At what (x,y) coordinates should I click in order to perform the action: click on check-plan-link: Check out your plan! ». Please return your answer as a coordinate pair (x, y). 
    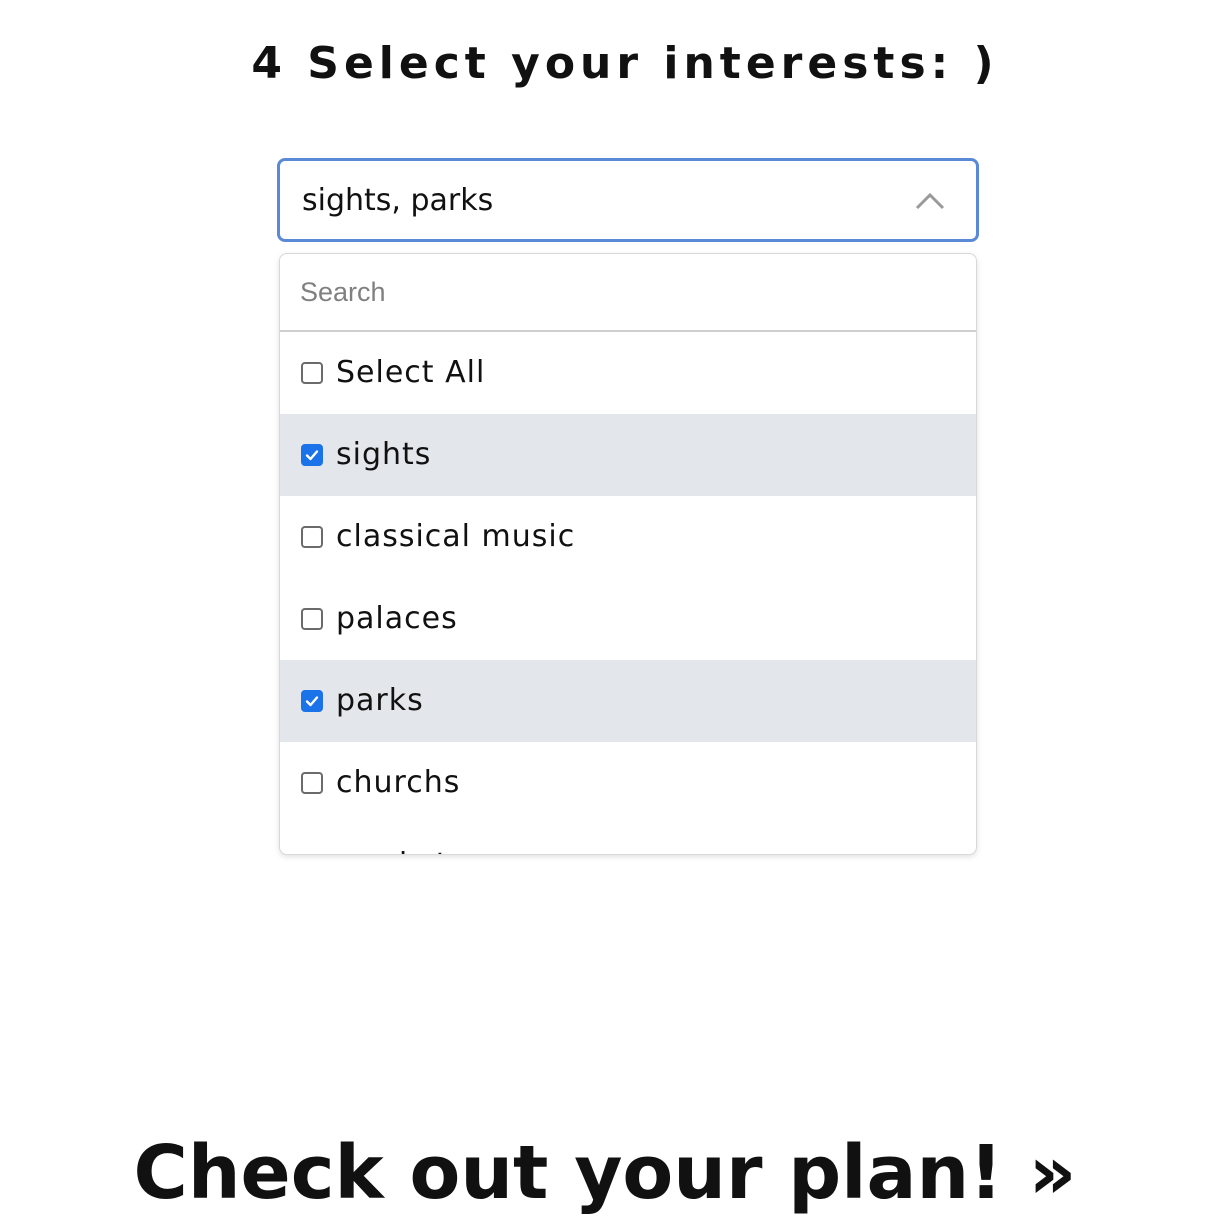
    Looking at the image, I should click on (605, 1173).